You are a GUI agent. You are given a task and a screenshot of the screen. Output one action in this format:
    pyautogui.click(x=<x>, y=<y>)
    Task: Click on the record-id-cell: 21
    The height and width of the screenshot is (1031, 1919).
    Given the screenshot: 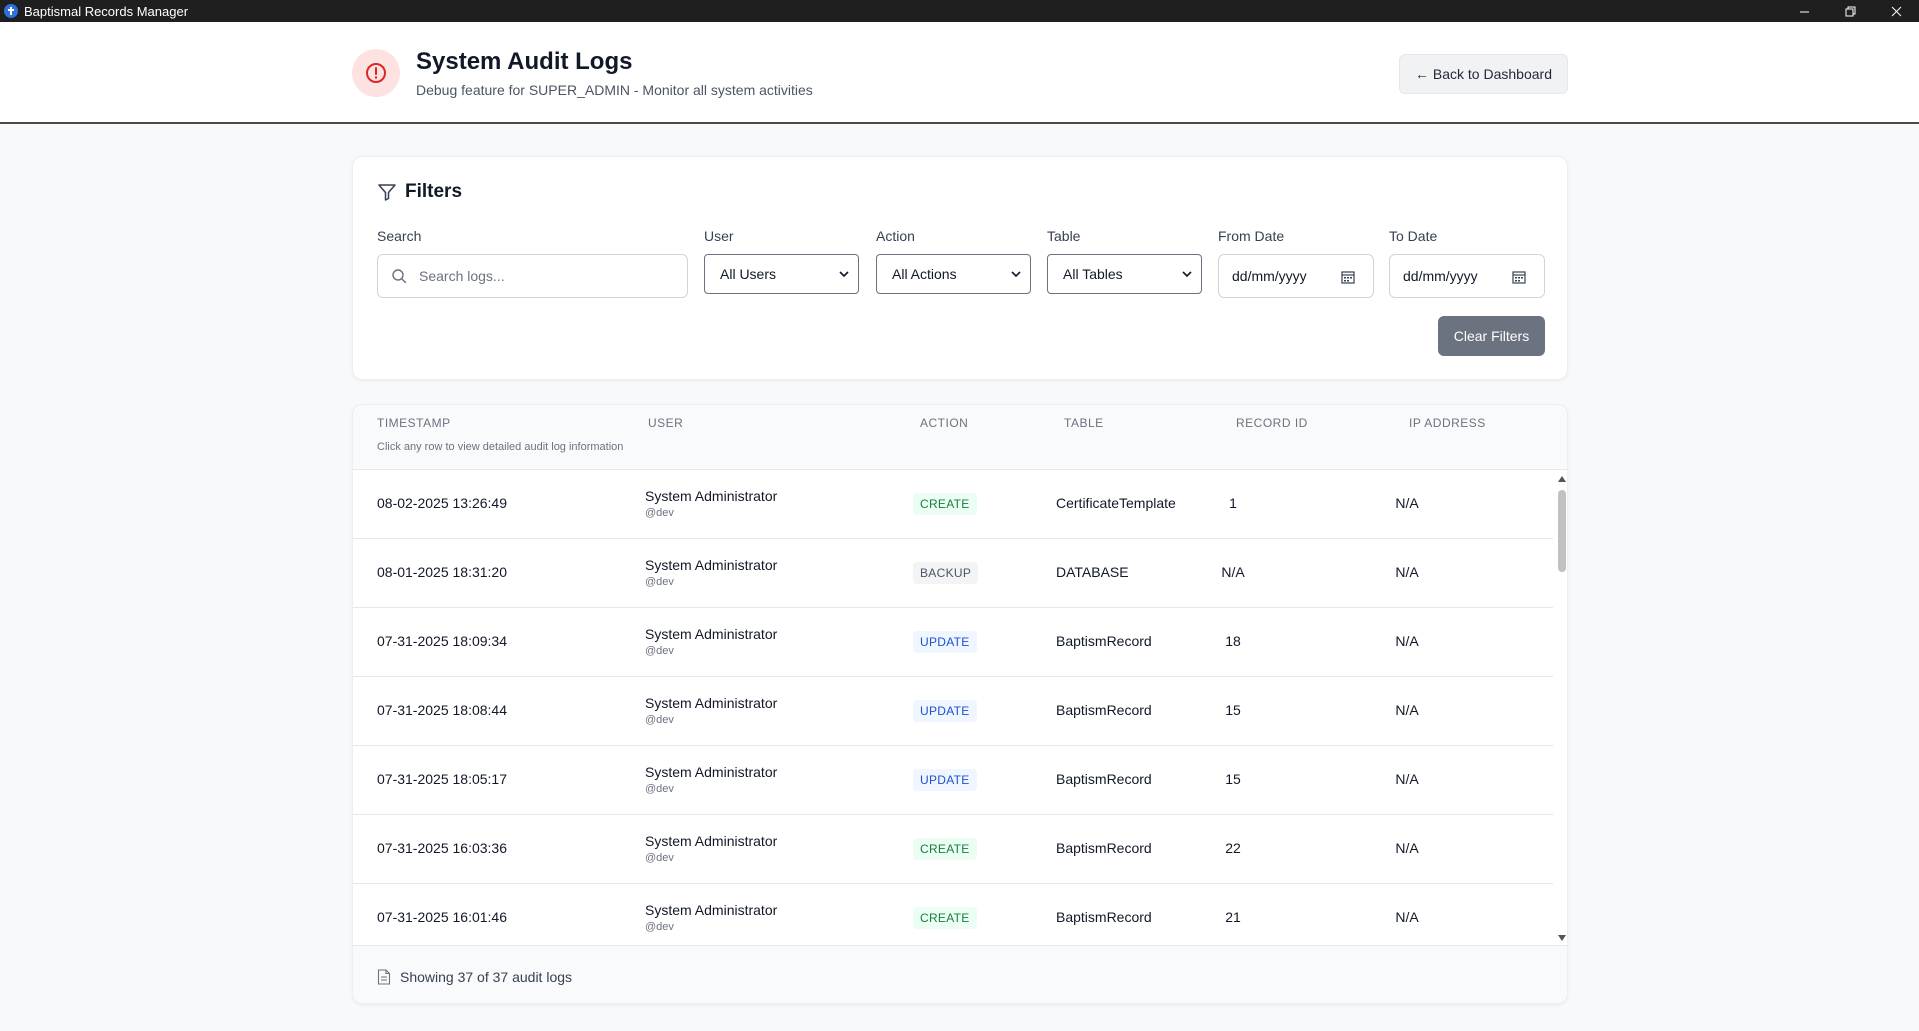 What is the action you would take?
    pyautogui.click(x=1233, y=917)
    